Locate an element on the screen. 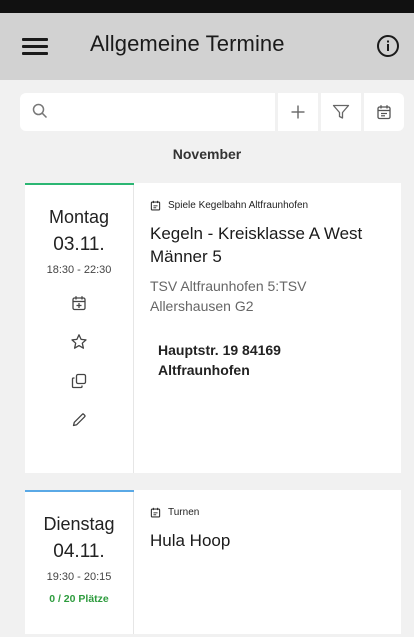  search-icon is located at coordinates (40, 111).